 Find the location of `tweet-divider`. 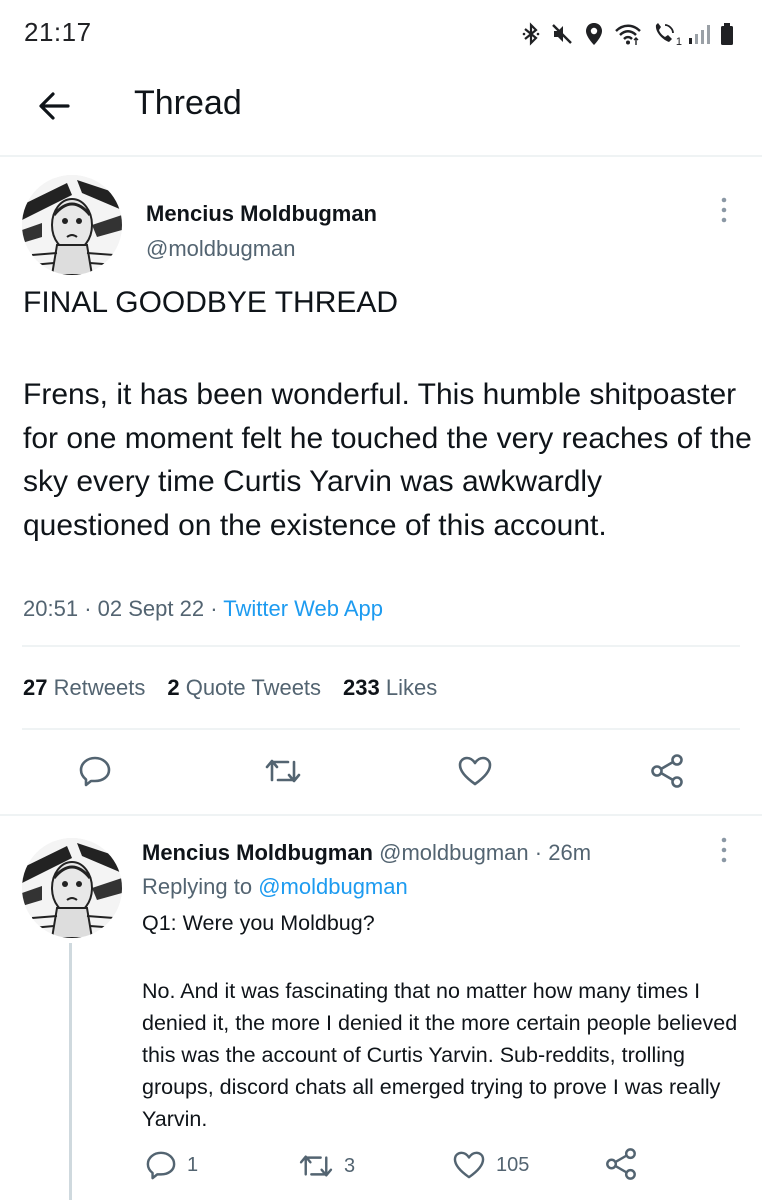

tweet-divider is located at coordinates (381, 815).